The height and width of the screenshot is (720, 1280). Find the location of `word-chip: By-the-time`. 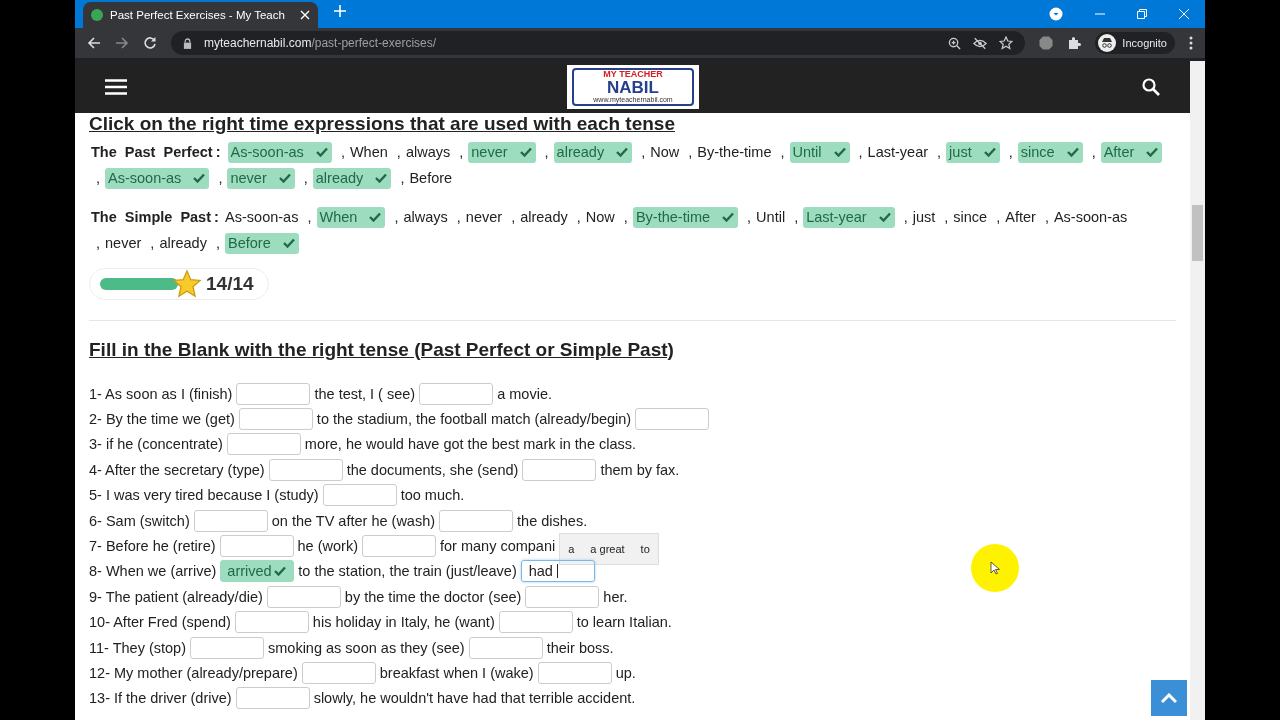

word-chip: By-the-time is located at coordinates (685, 217).